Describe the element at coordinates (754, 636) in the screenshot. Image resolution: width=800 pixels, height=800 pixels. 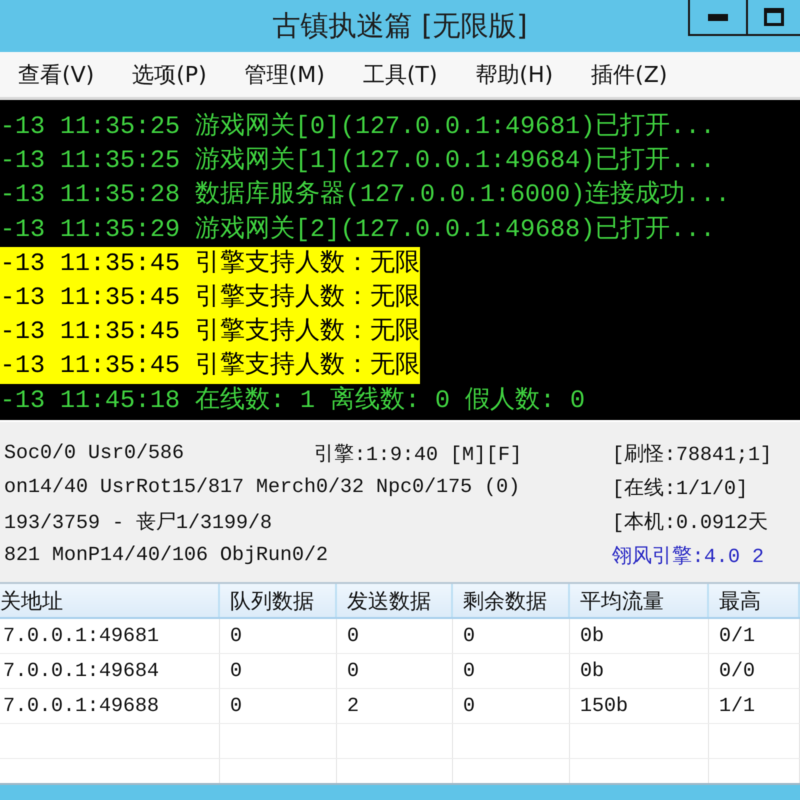
I see `table-cell: 0/1` at that location.